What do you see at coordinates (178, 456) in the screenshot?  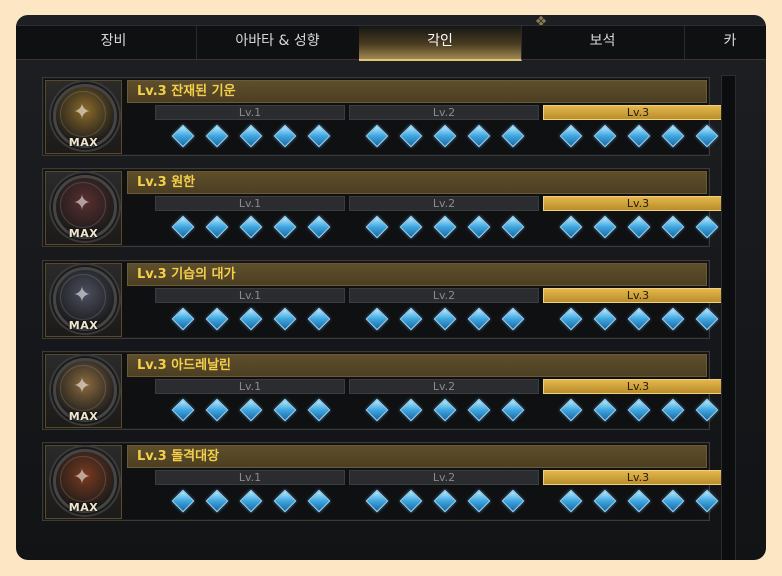 I see `engraving-title: Lv.3 돌격대장` at bounding box center [178, 456].